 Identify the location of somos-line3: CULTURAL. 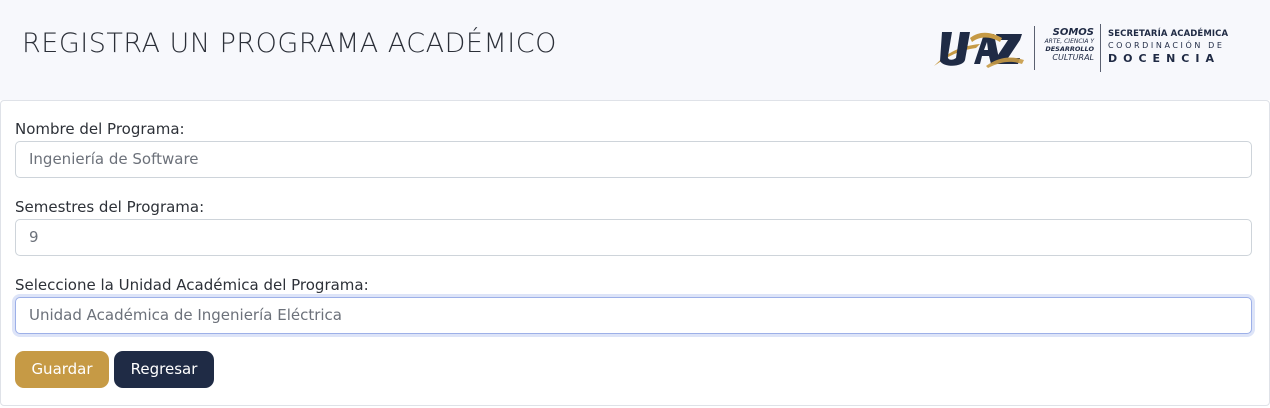
(1073, 57).